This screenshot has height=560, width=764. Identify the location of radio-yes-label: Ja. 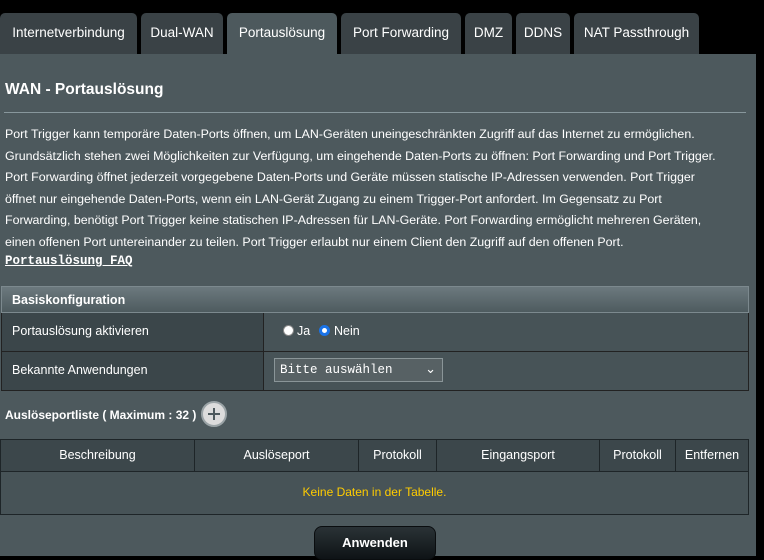
(303, 331).